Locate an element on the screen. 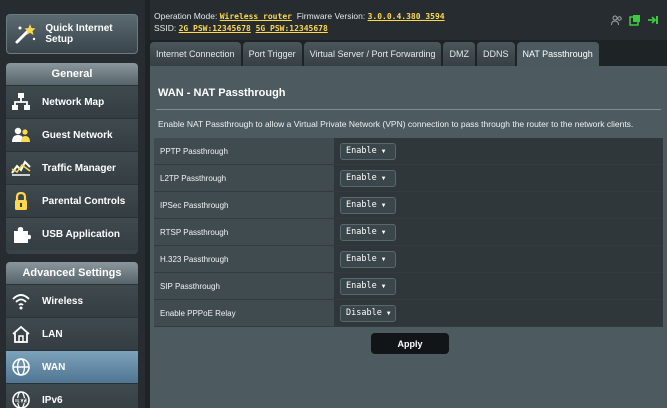 The width and height of the screenshot is (667, 408). users-icon is located at coordinates (617, 22).